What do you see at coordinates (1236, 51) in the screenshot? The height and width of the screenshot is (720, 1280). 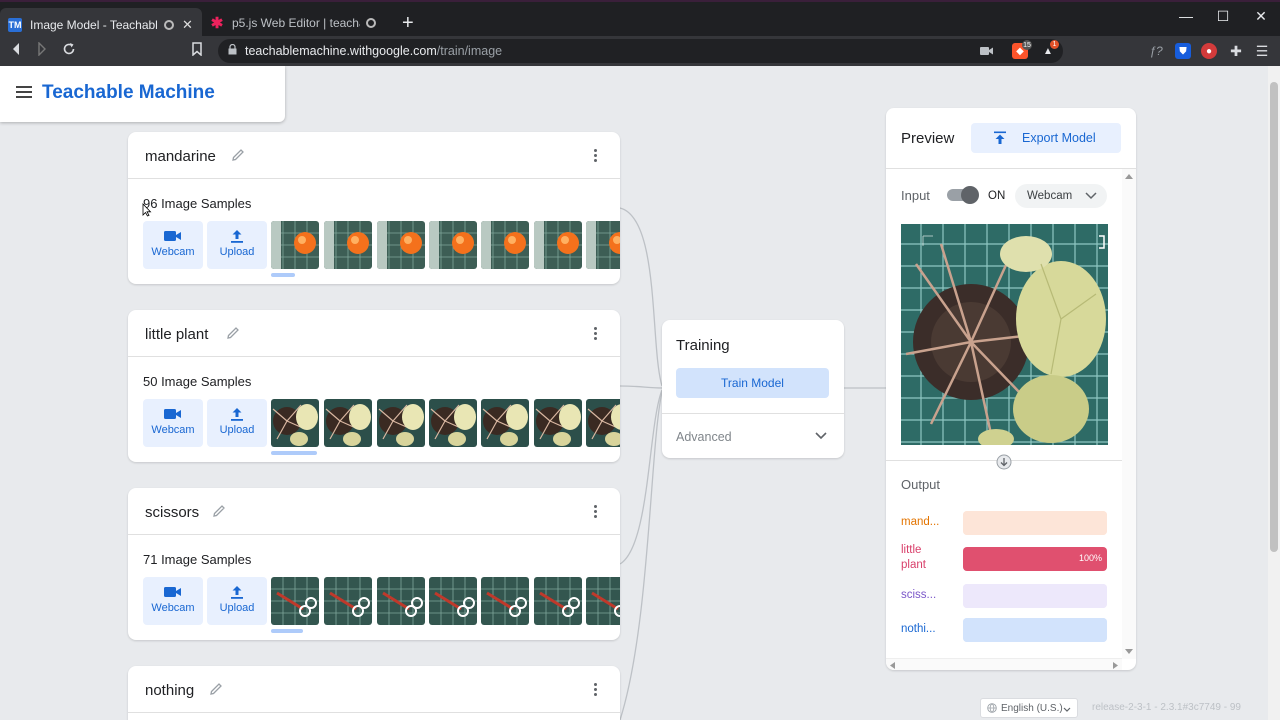 I see `extensions-puzzle-icon: ✚` at bounding box center [1236, 51].